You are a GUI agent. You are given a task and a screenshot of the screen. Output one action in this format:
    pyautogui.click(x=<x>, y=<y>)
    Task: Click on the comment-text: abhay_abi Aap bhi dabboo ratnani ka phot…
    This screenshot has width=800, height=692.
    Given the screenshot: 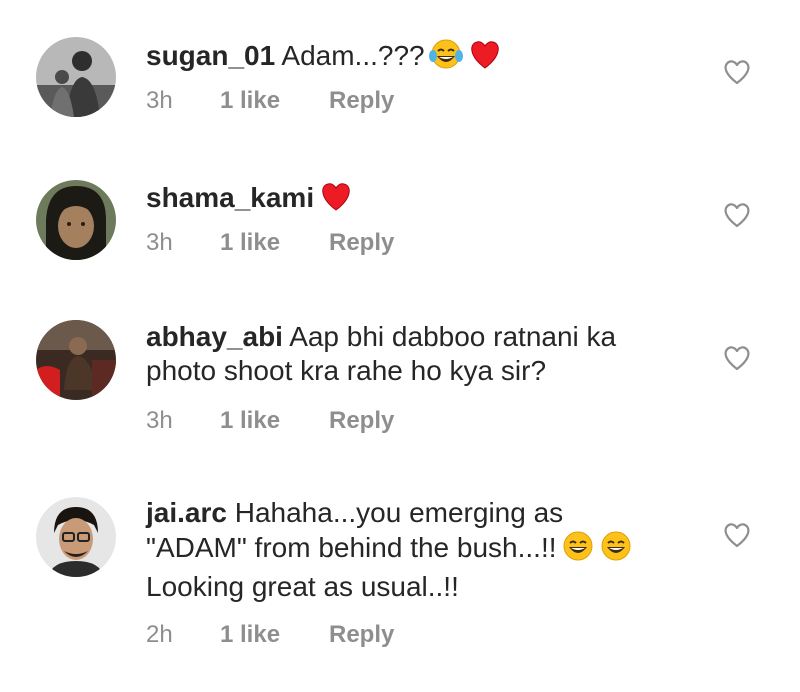 What is the action you would take?
    pyautogui.click(x=416, y=354)
    